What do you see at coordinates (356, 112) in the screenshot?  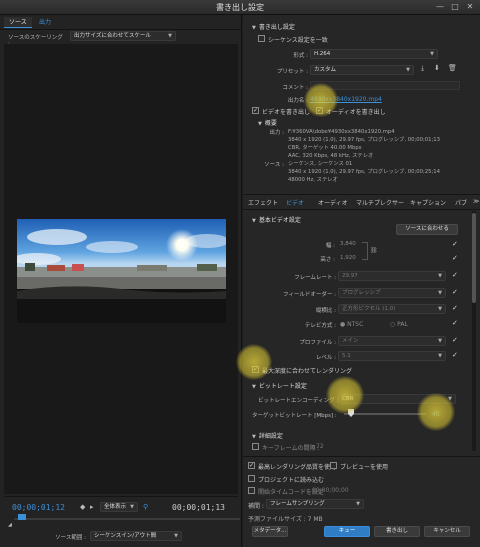 I see `export-audio-label: オーディオを書き出し` at bounding box center [356, 112].